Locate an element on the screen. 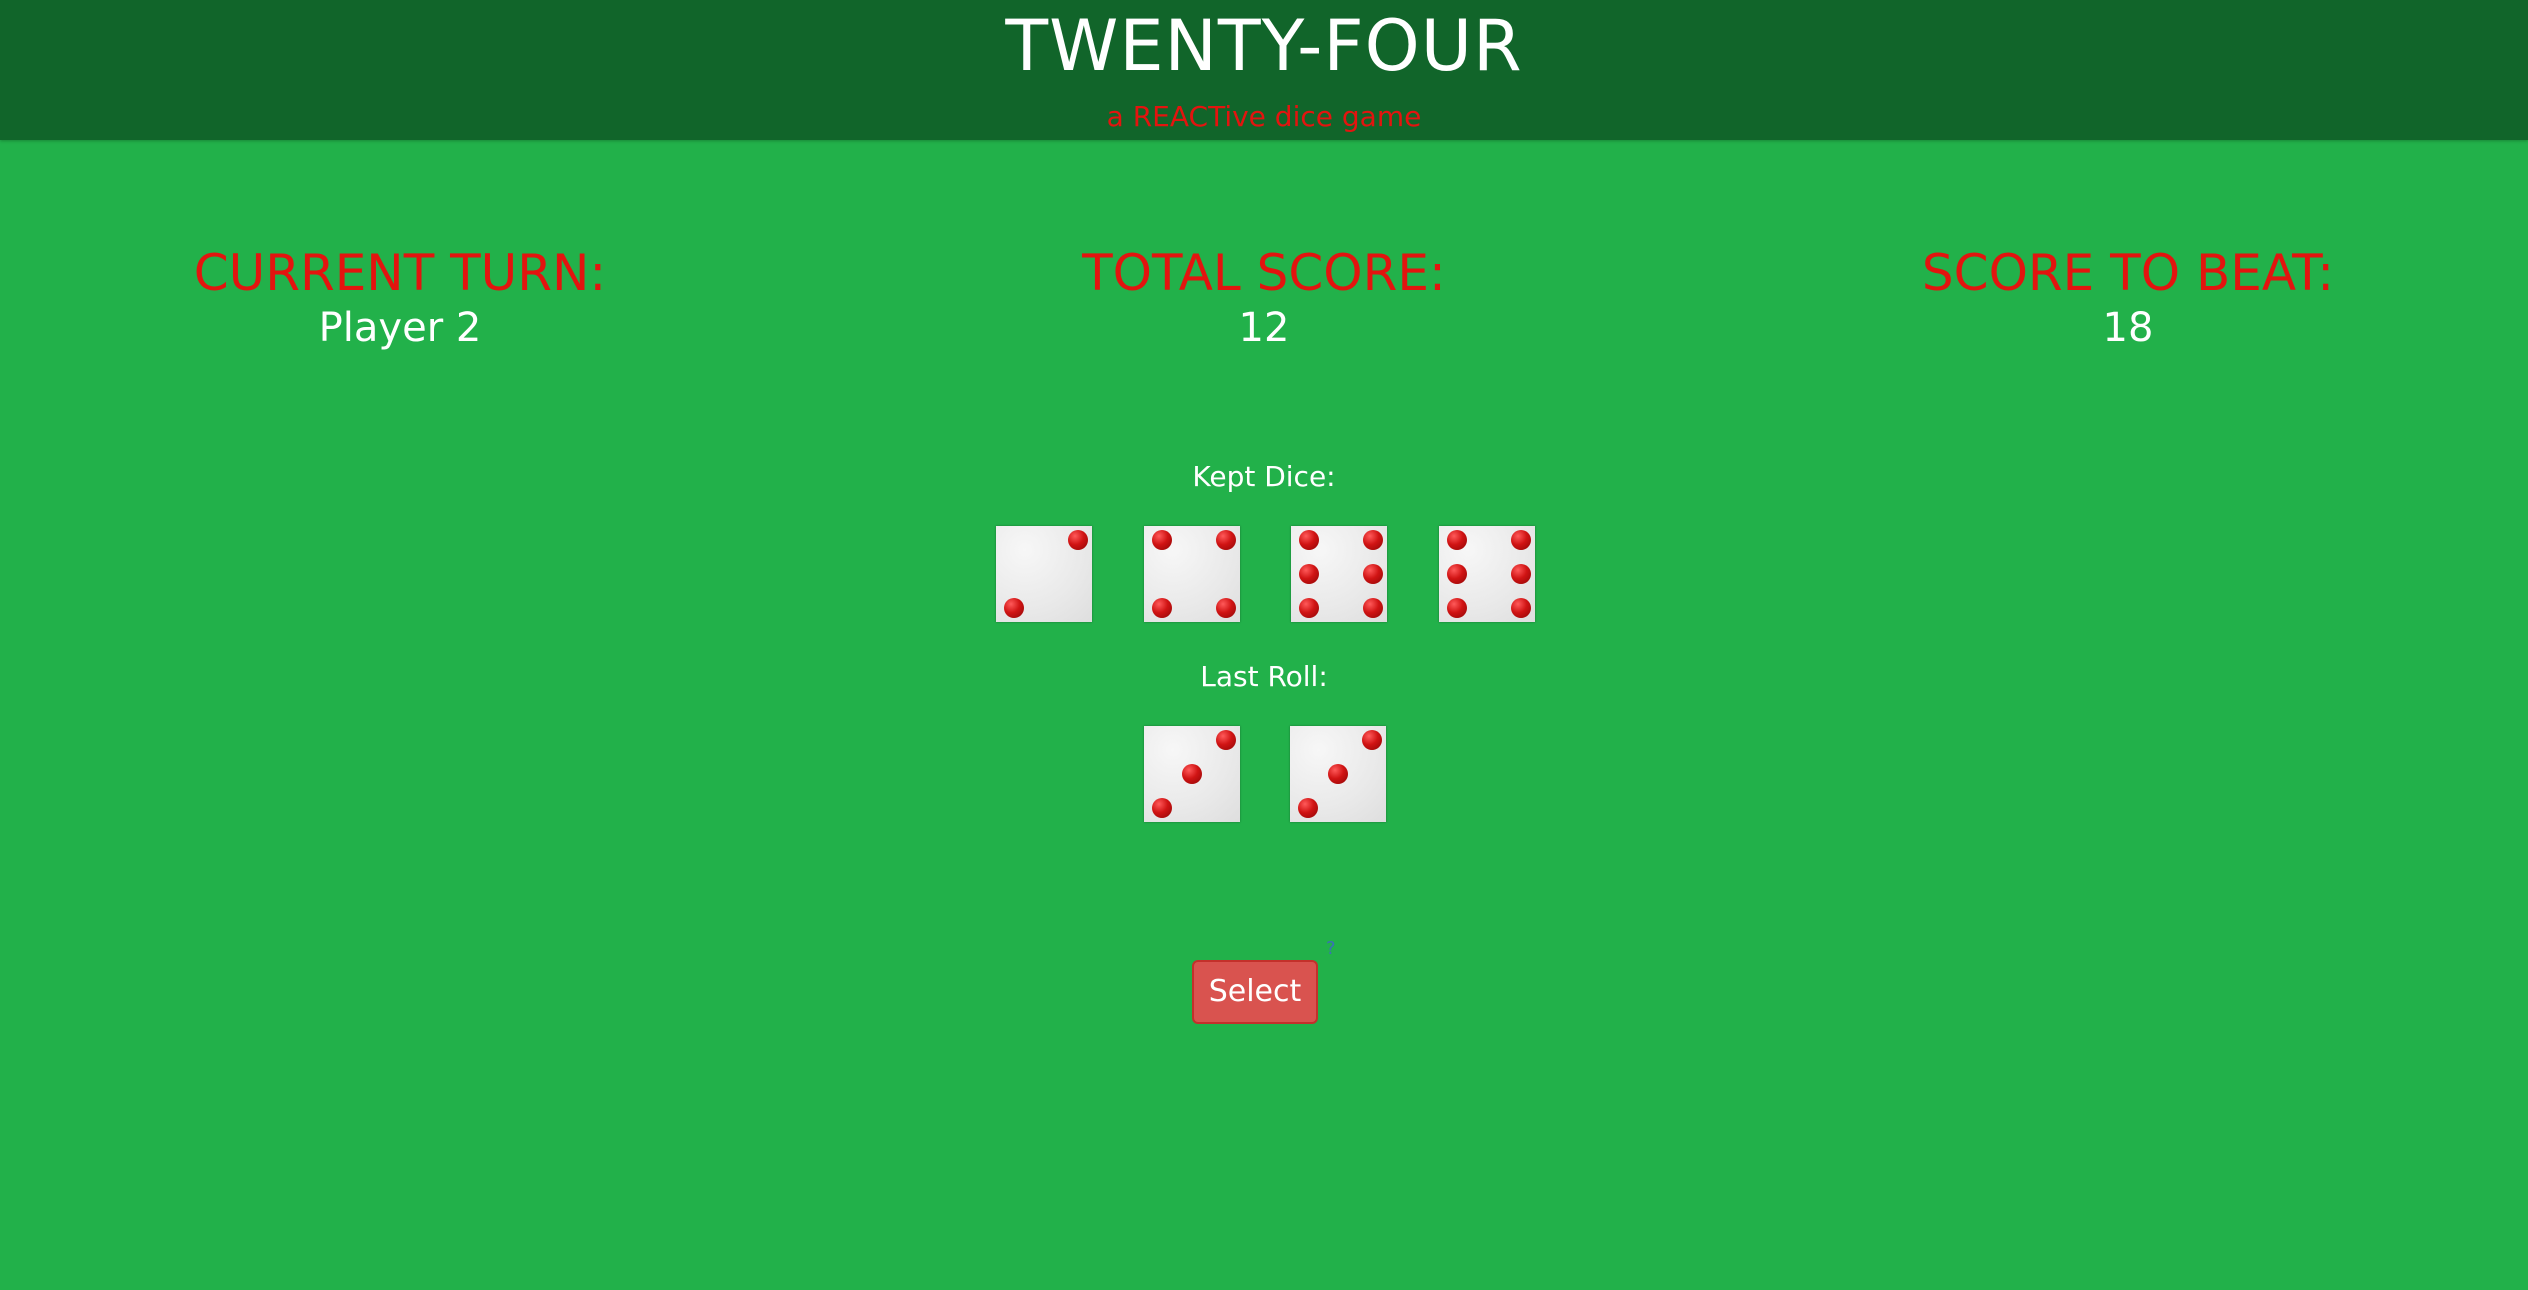 The image size is (2528, 1290). kept-dice-label: Kept Dice: is located at coordinates (1264, 476).